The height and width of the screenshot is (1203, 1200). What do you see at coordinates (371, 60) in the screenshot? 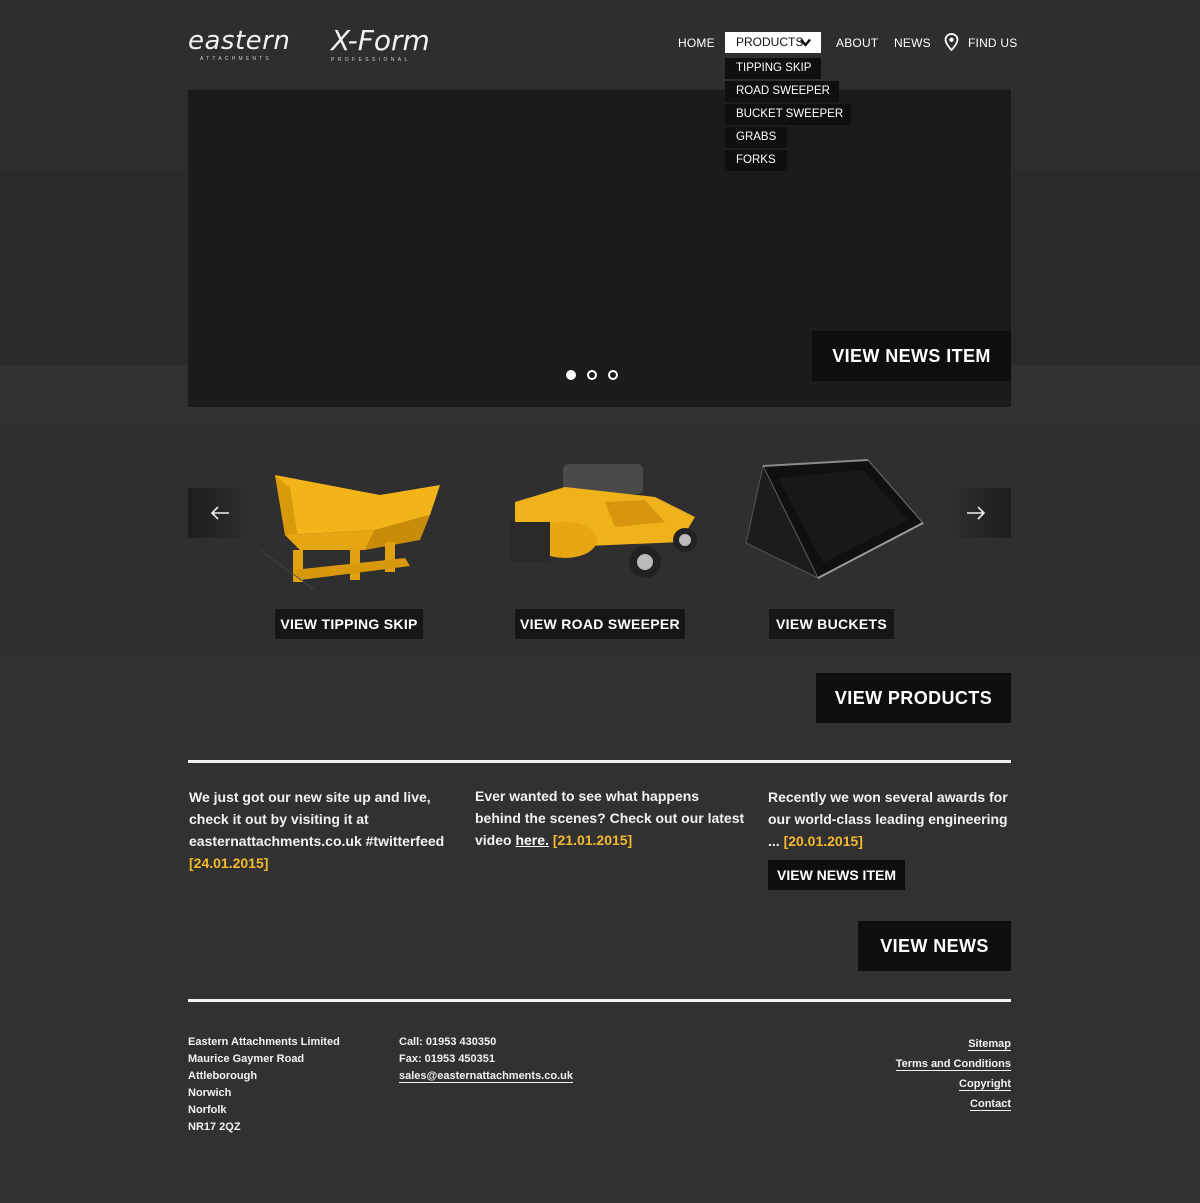
I see `xform-logo-subtitle: PROFESSIONAL` at bounding box center [371, 60].